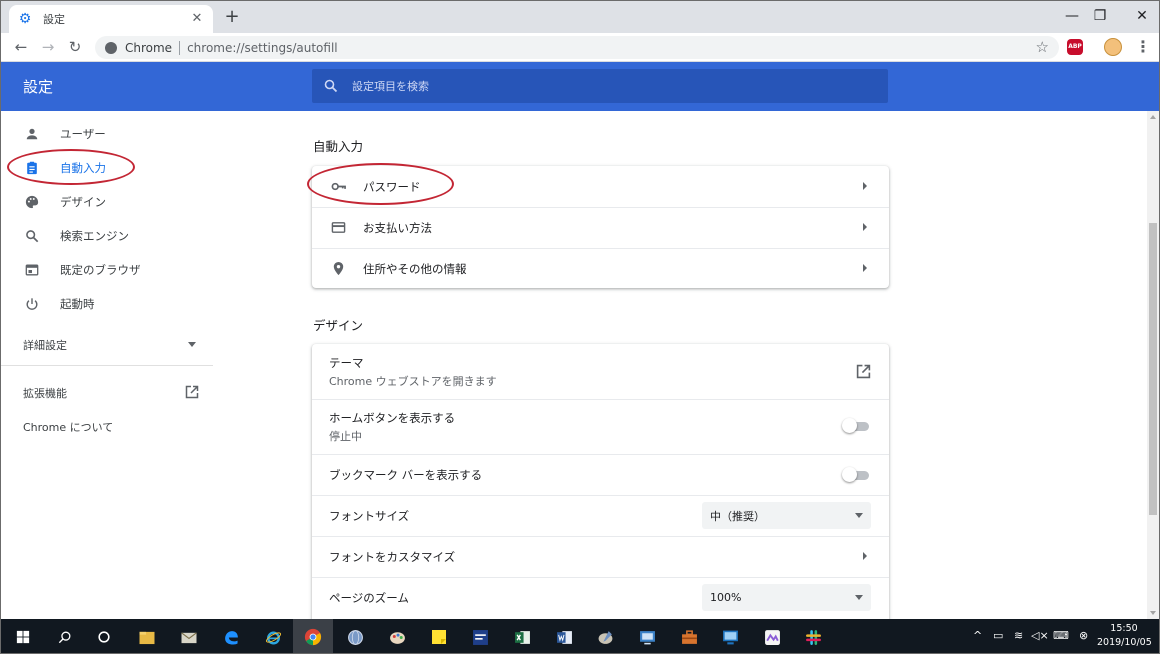 Image resolution: width=1160 pixels, height=654 pixels. What do you see at coordinates (392, 557) in the screenshot?
I see `customize-fonts-label: フォントをカスタマイズ` at bounding box center [392, 557].